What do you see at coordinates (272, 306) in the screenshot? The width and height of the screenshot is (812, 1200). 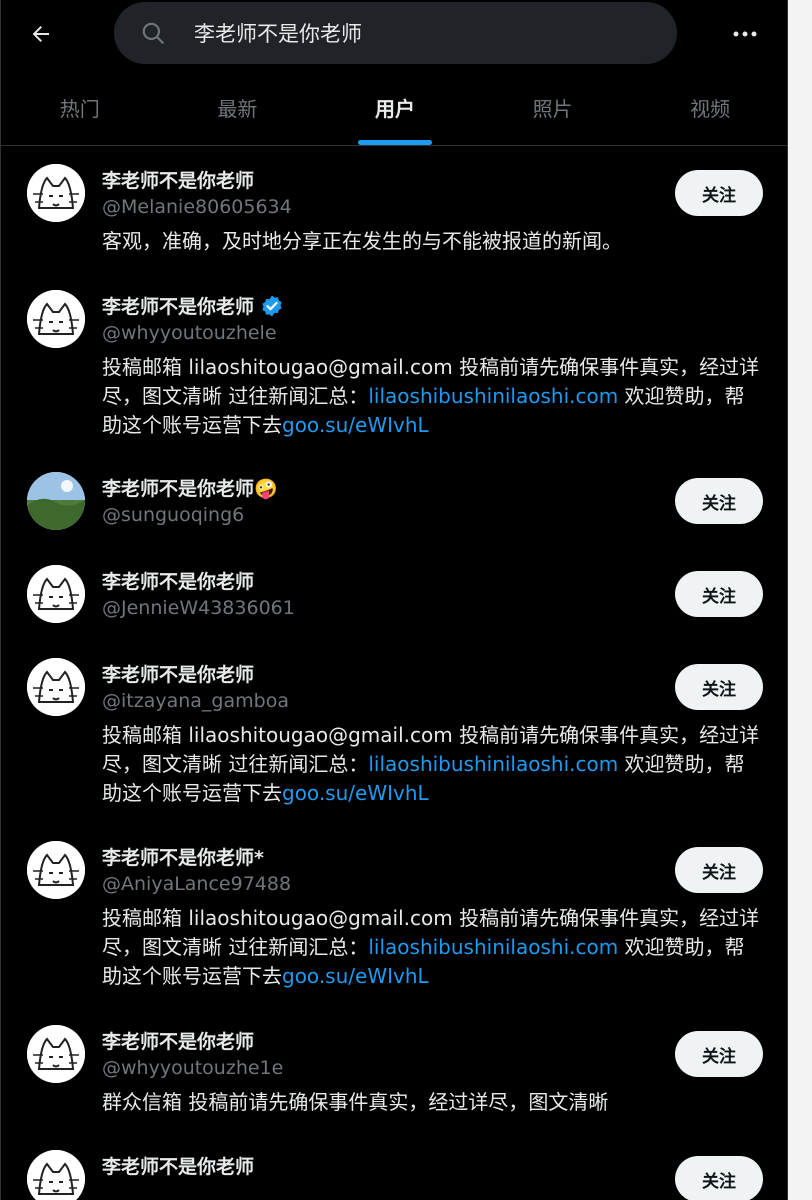 I see `verified-badge-icon` at bounding box center [272, 306].